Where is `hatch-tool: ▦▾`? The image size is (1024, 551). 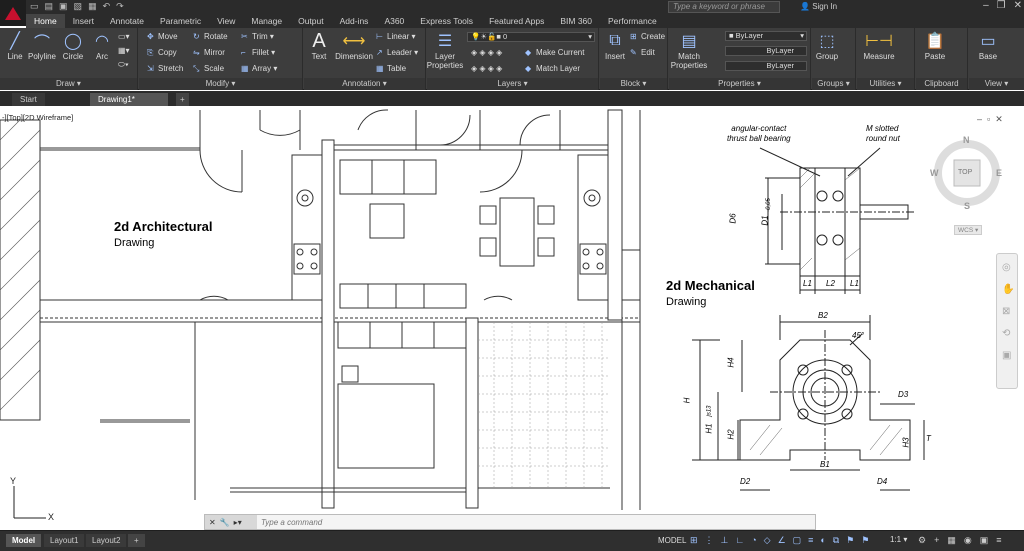
hatch-tool: ▦▾ is located at coordinates (124, 50).